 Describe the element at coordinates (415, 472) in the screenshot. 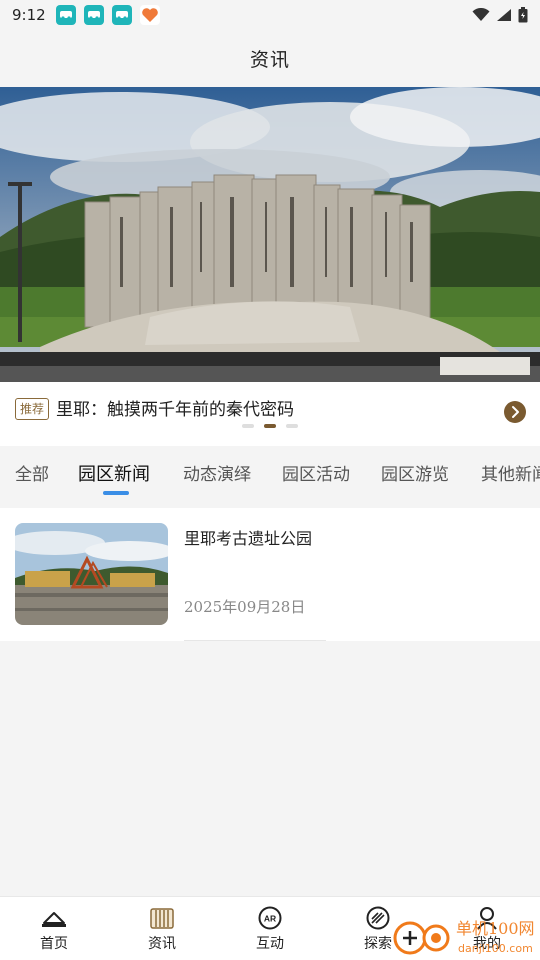

I see `tab-park-tour: 园区游览` at that location.